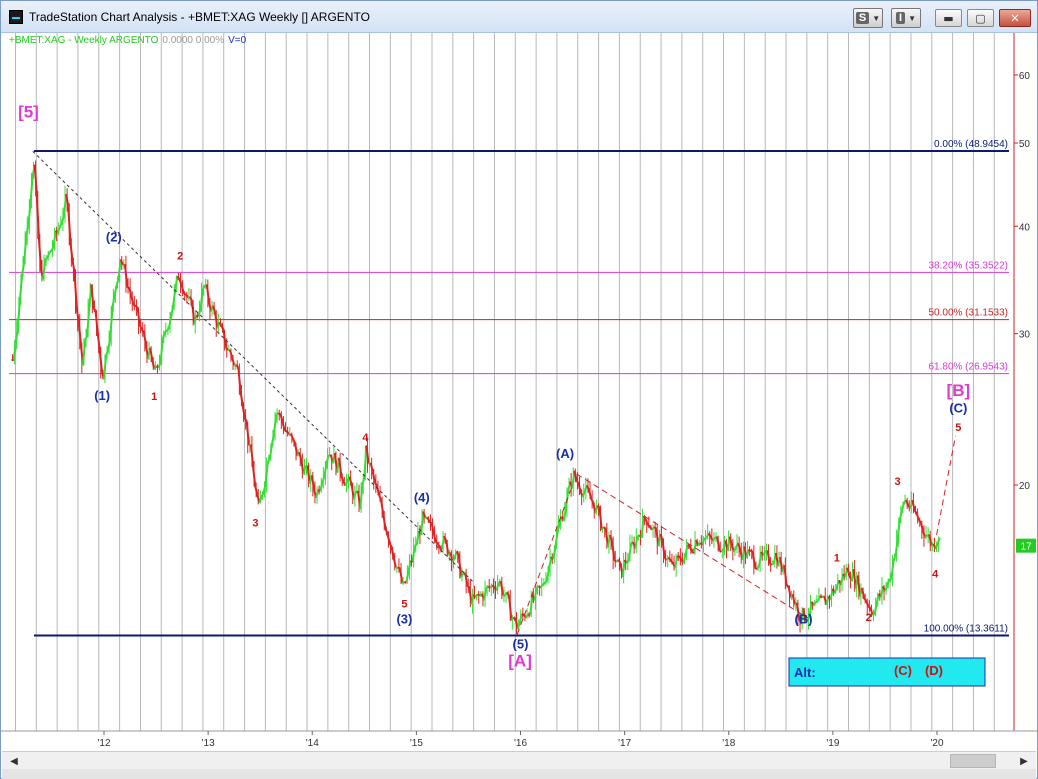 This screenshot has width=1038, height=779. Describe the element at coordinates (862, 18) in the screenshot. I see `symbol-link-label: S` at that location.